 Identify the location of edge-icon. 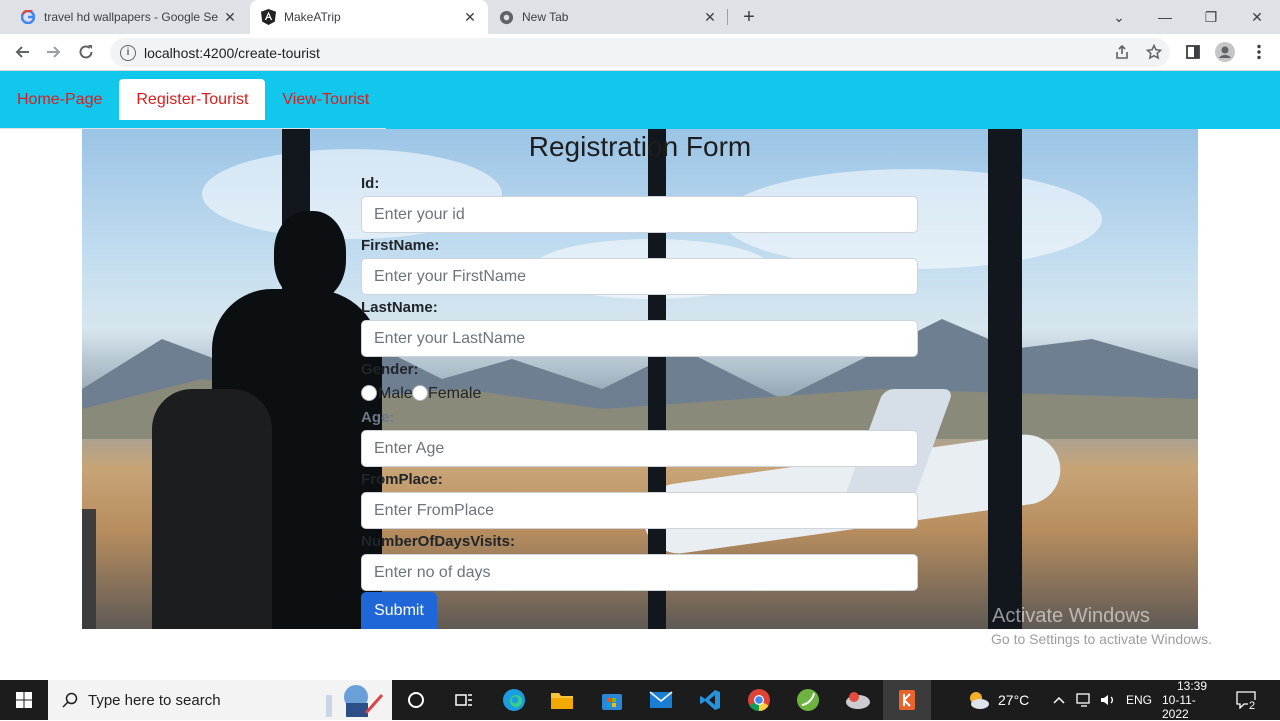
(514, 700).